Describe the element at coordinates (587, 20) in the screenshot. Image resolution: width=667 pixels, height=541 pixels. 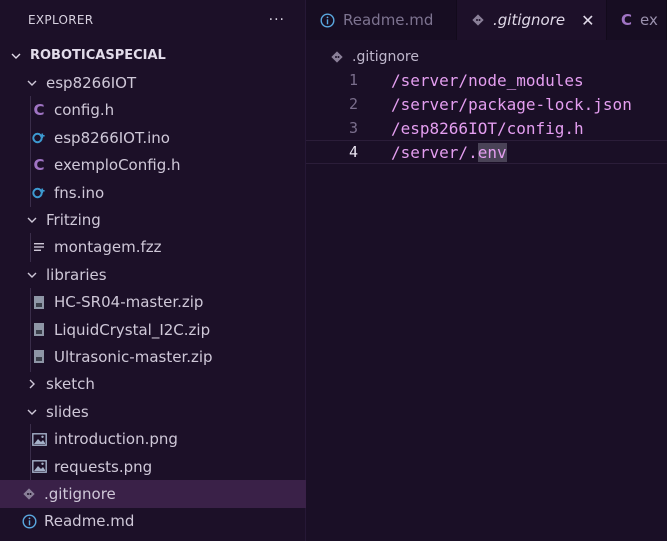
I see `close-icon: ✕` at that location.